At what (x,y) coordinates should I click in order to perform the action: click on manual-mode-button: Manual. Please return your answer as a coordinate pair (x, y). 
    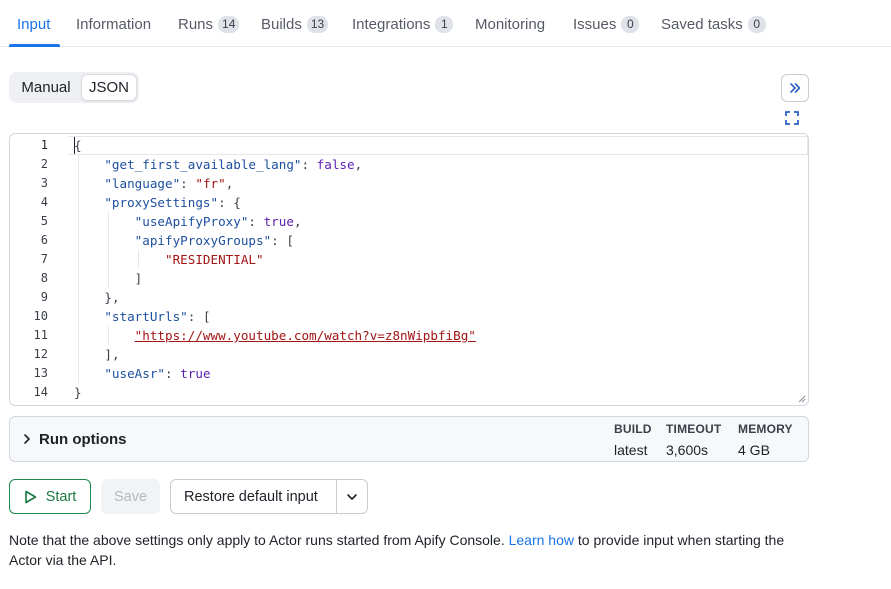
    Looking at the image, I should click on (46, 87).